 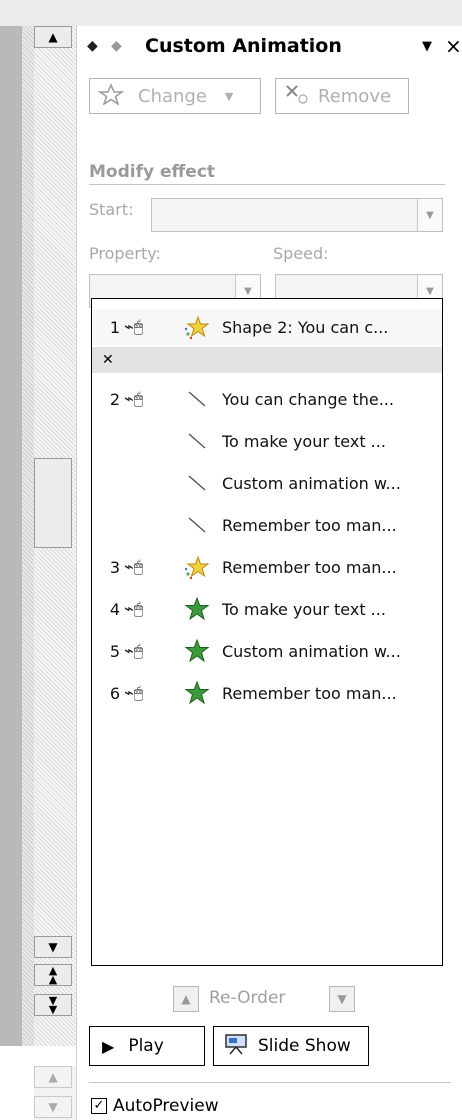 I want to click on move-up-button: ▲, so click(x=186, y=999).